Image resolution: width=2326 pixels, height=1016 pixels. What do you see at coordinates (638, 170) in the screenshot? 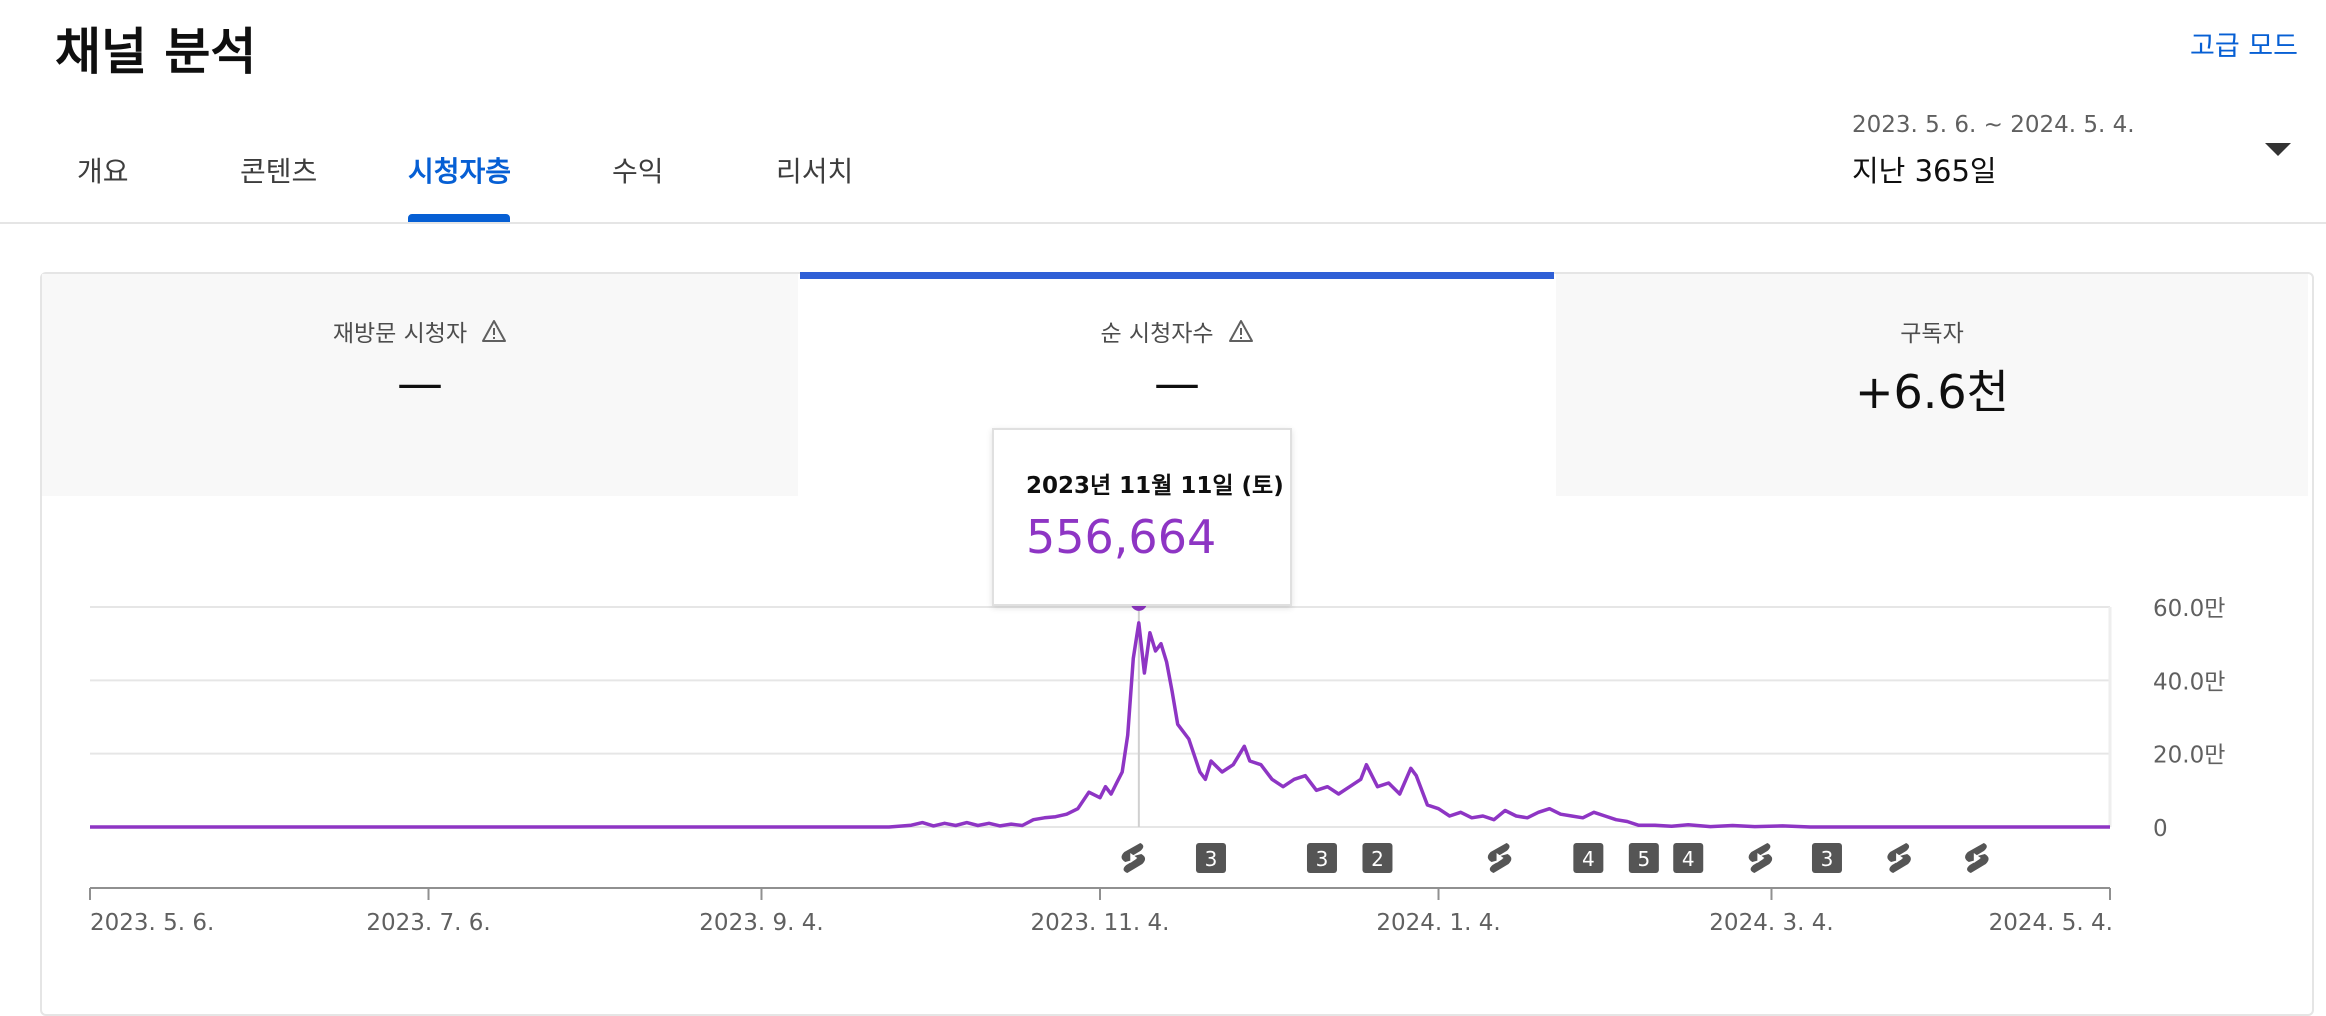
I see `tab-revenue: 수익` at bounding box center [638, 170].